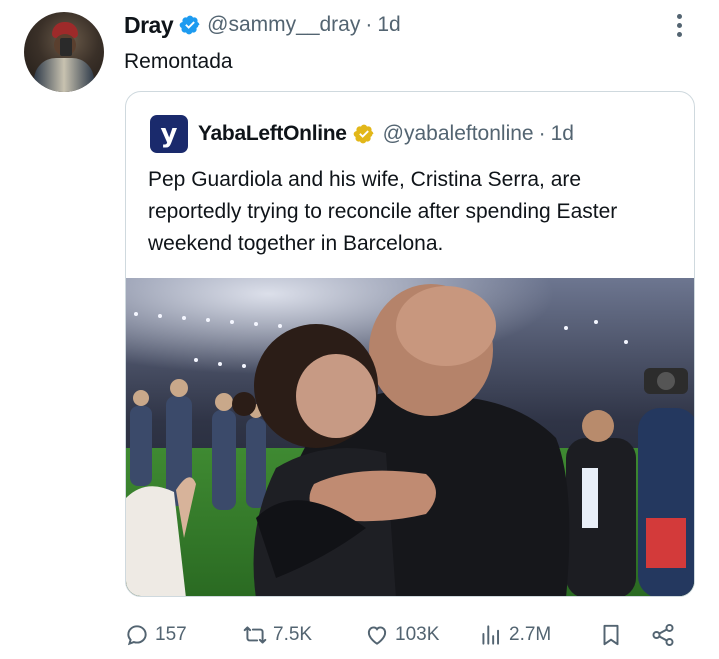 The image size is (719, 659). I want to click on reply-icon, so click(137, 635).